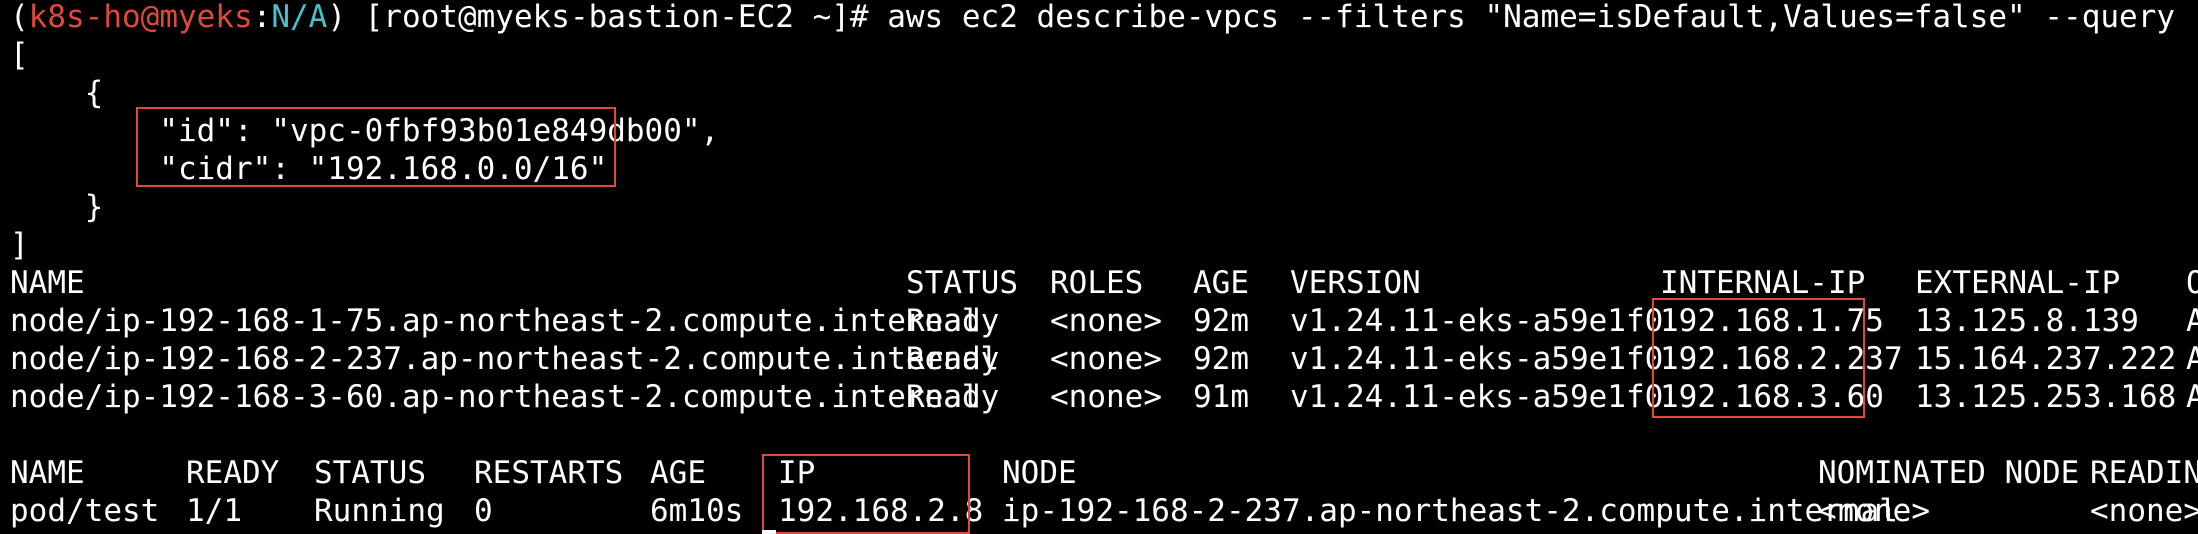 This screenshot has width=2198, height=534. I want to click on json-open-brace: {, so click(57, 93).